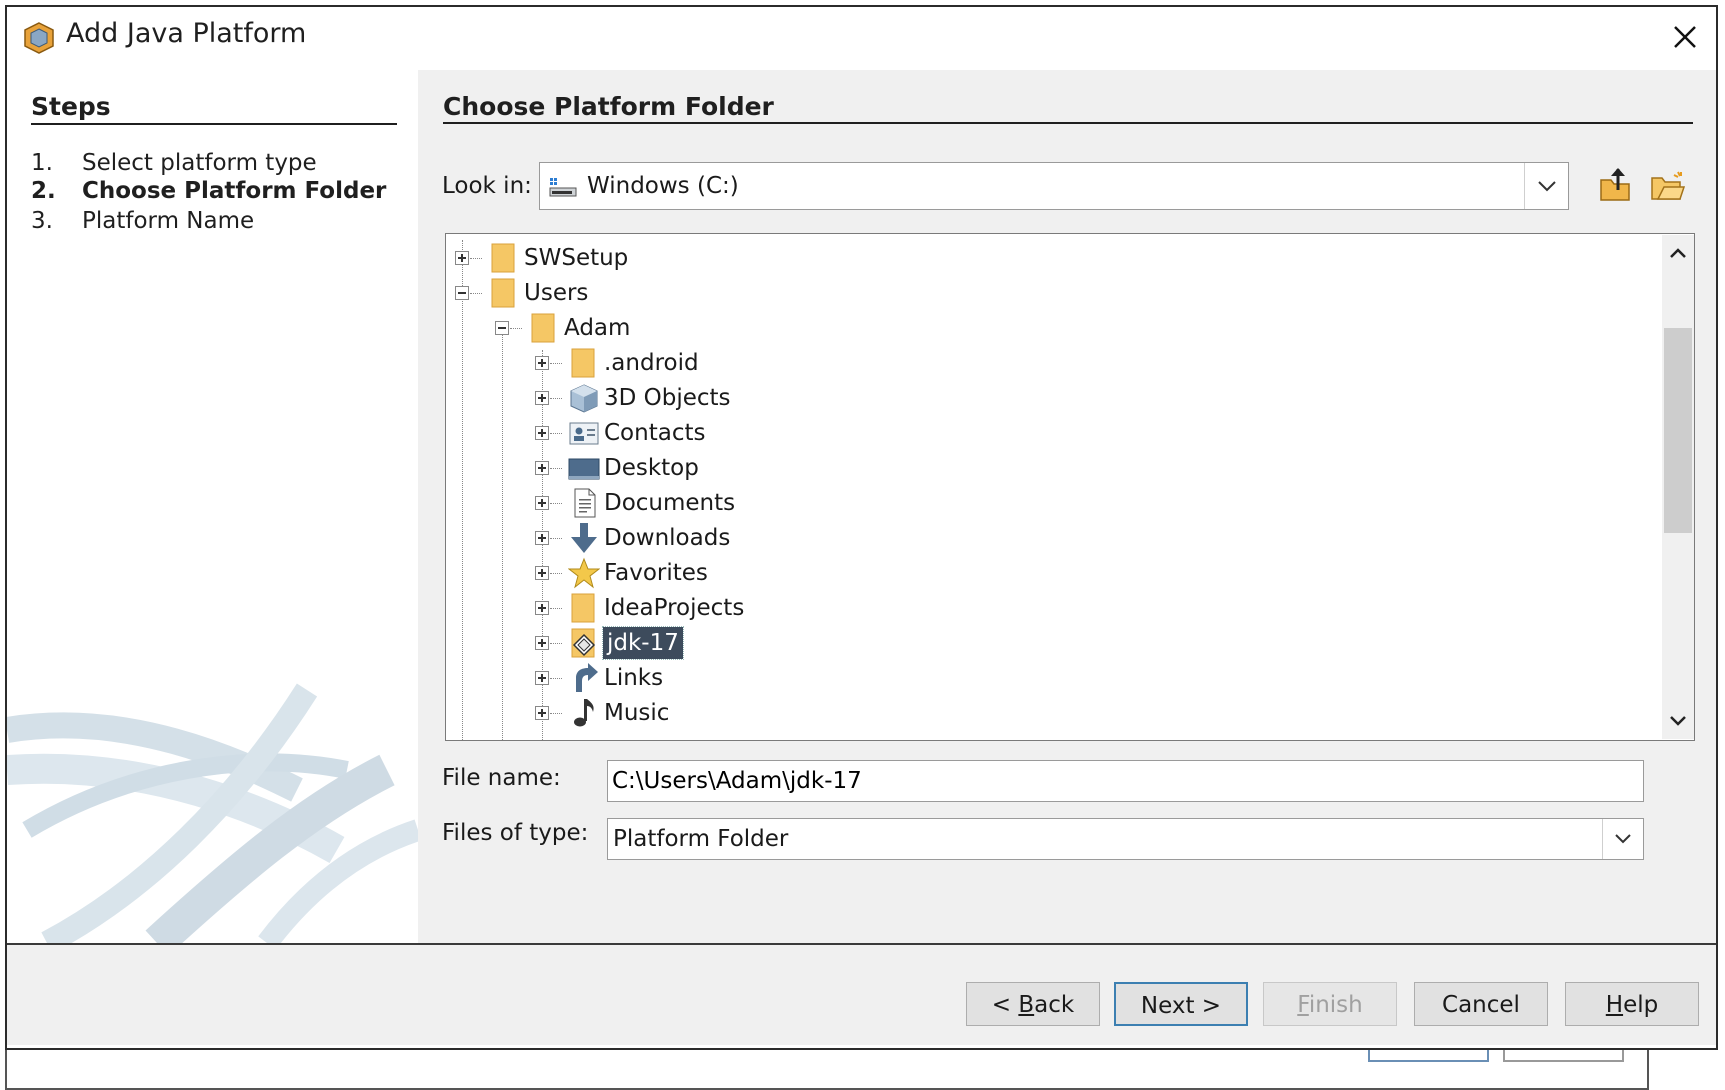 The image size is (1725, 1090). What do you see at coordinates (42, 221) in the screenshot?
I see `step-number: 3.` at bounding box center [42, 221].